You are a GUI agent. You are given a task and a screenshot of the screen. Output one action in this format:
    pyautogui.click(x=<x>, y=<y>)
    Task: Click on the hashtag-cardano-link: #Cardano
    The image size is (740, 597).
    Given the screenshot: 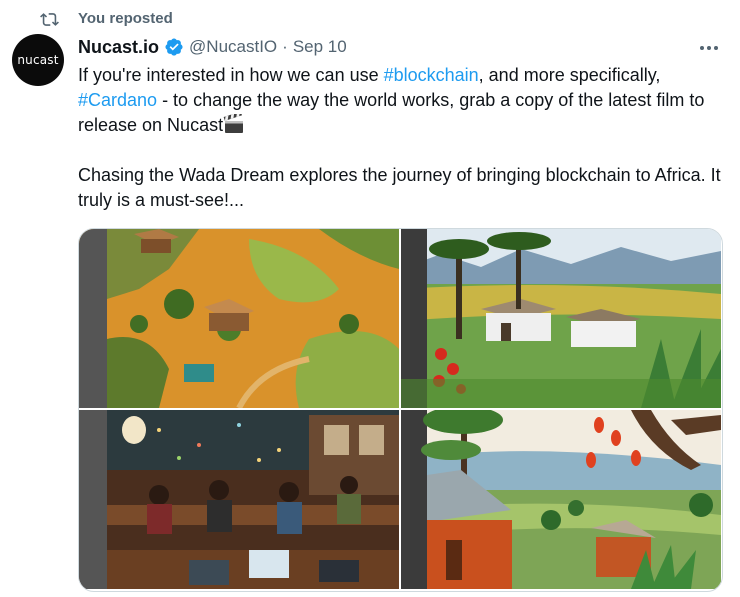 What is the action you would take?
    pyautogui.click(x=117, y=100)
    